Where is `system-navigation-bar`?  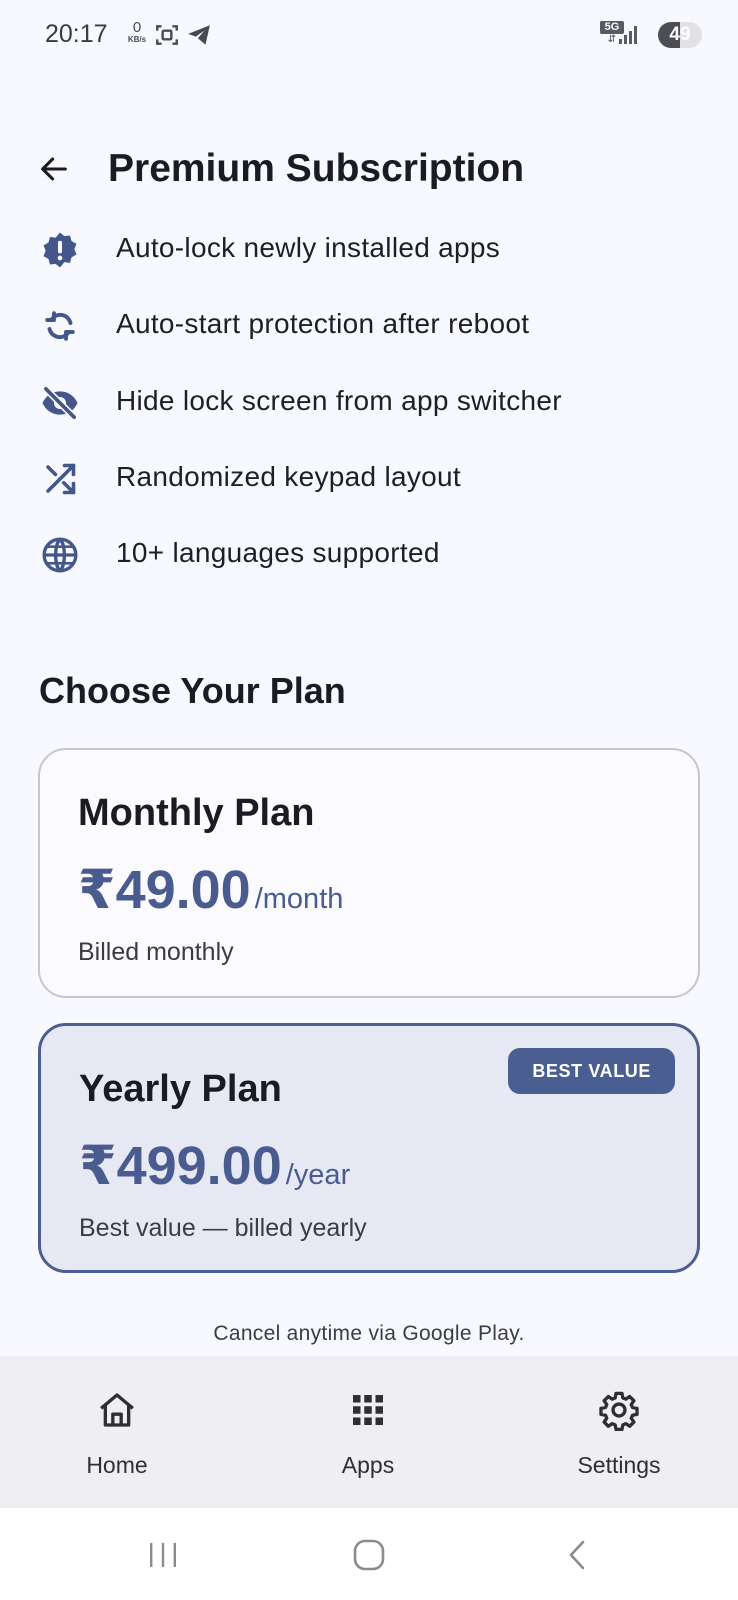
system-navigation-bar is located at coordinates (369, 1554).